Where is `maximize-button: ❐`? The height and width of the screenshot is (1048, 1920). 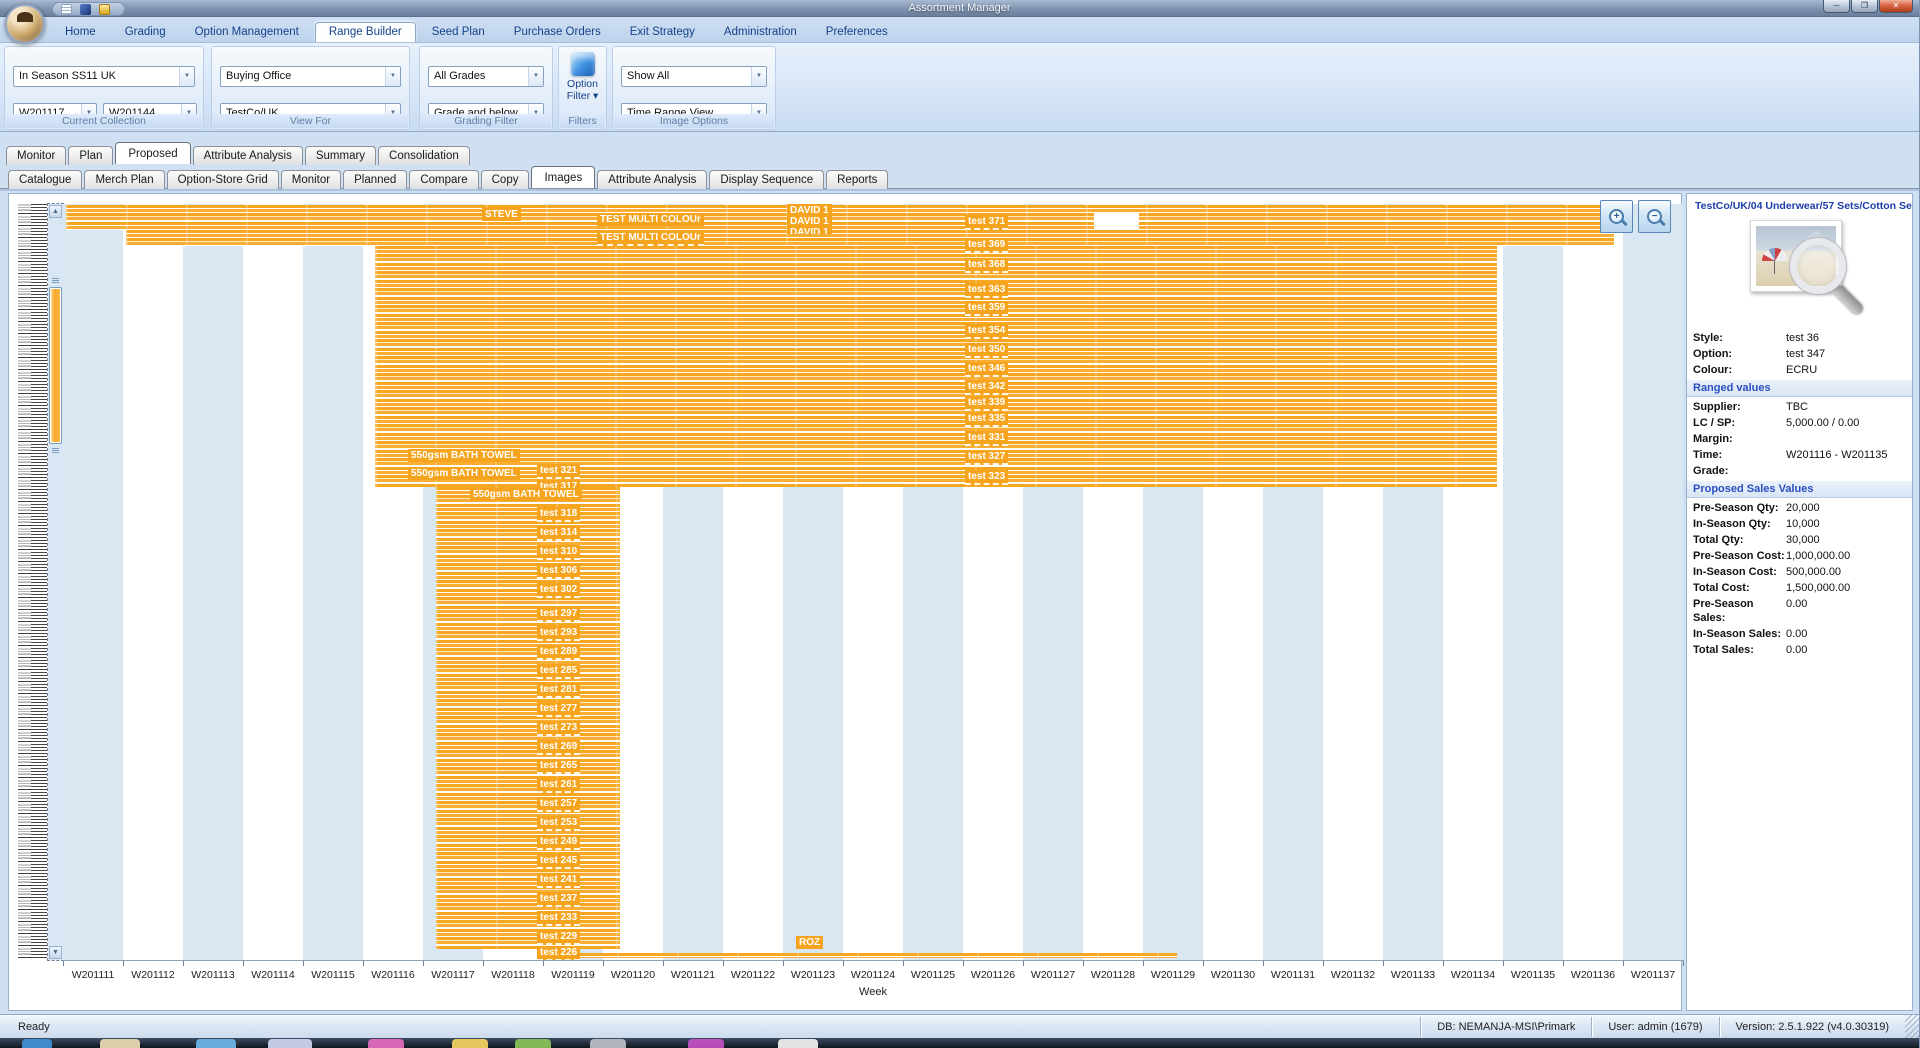
maximize-button: ❐ is located at coordinates (1864, 6).